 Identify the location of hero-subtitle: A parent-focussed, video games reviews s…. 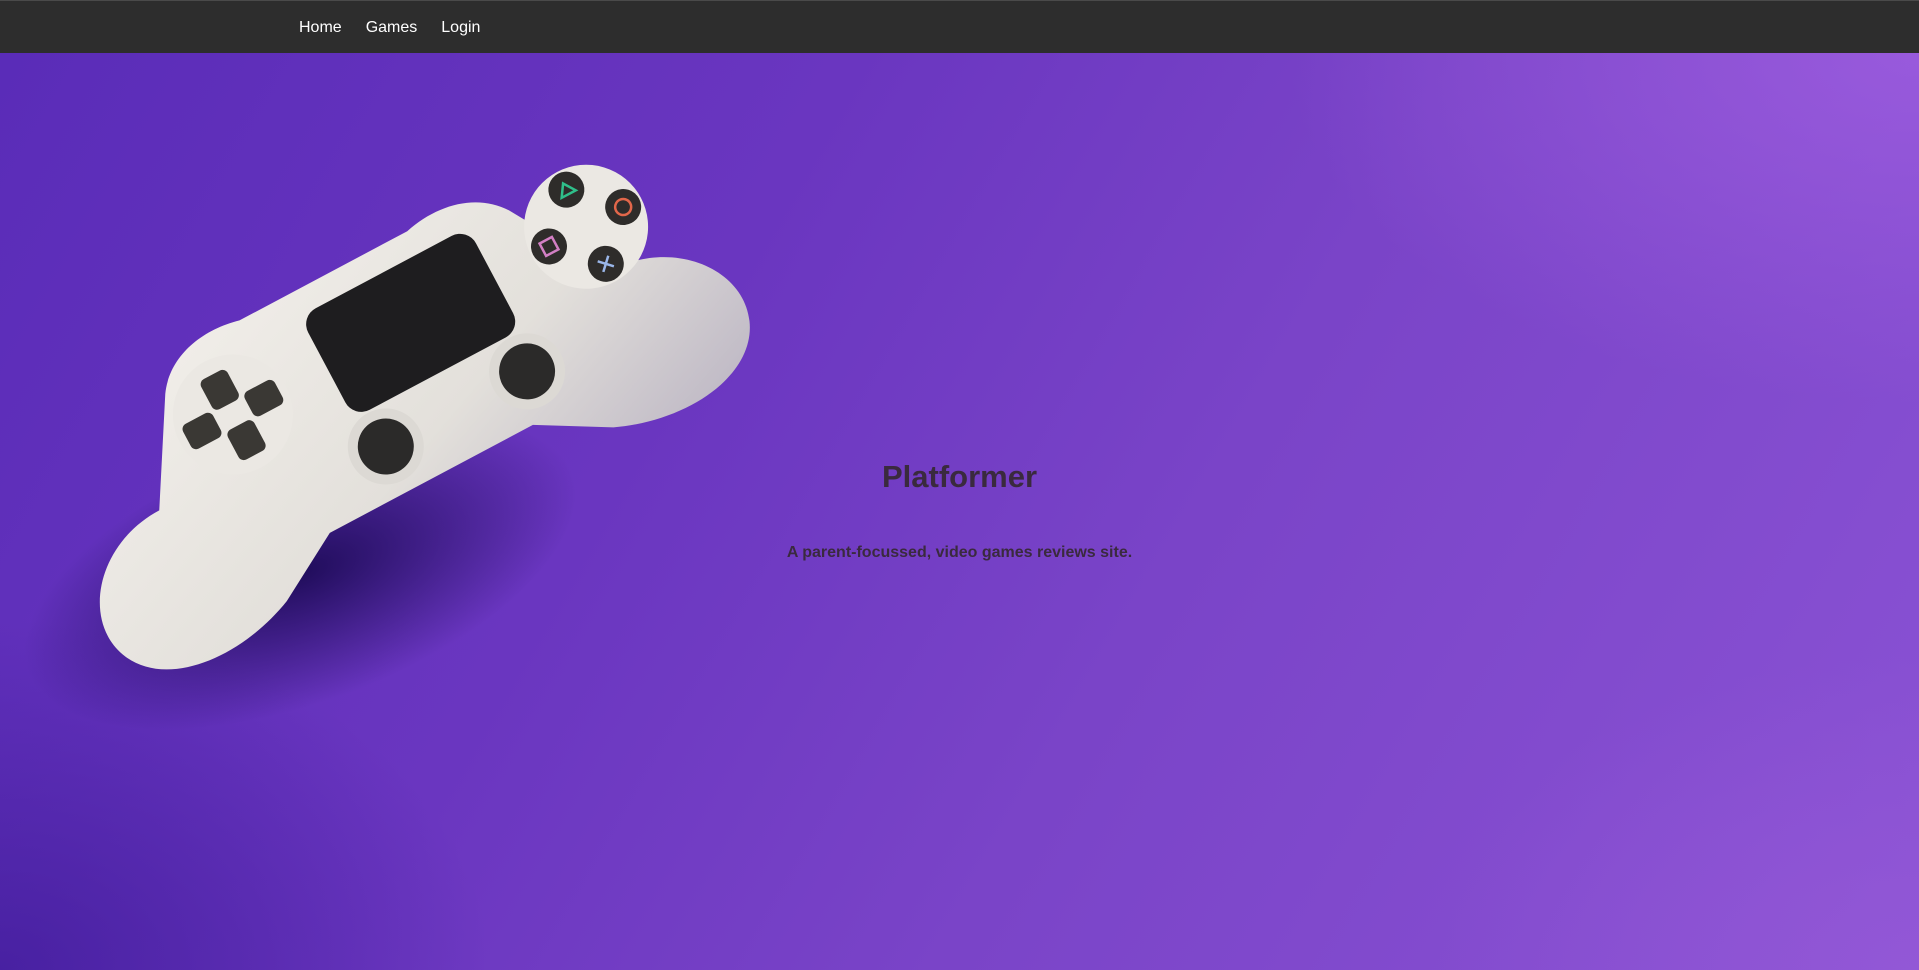
(959, 552).